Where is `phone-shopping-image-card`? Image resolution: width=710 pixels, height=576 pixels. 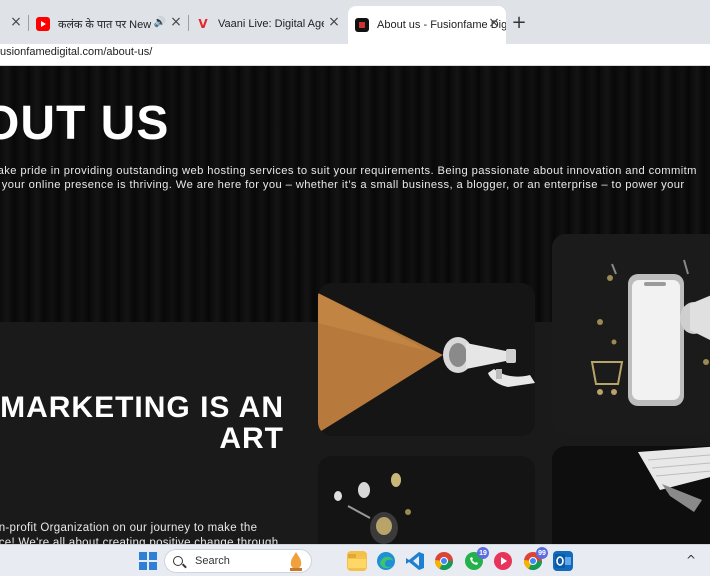
phone-shopping-image-card is located at coordinates (631, 334).